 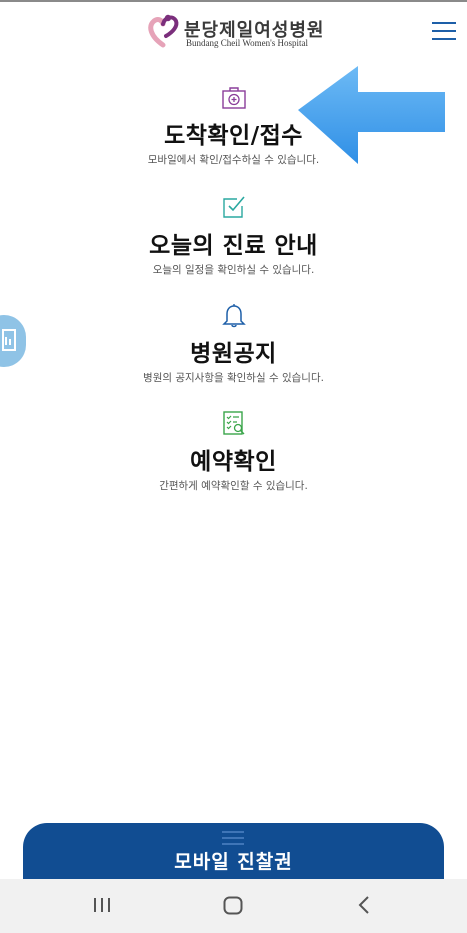 I want to click on menu-item-today-guide: 오늘의 진료 안내 오늘의 일정을 확인하실 수 있습니다., so click(x=233, y=235).